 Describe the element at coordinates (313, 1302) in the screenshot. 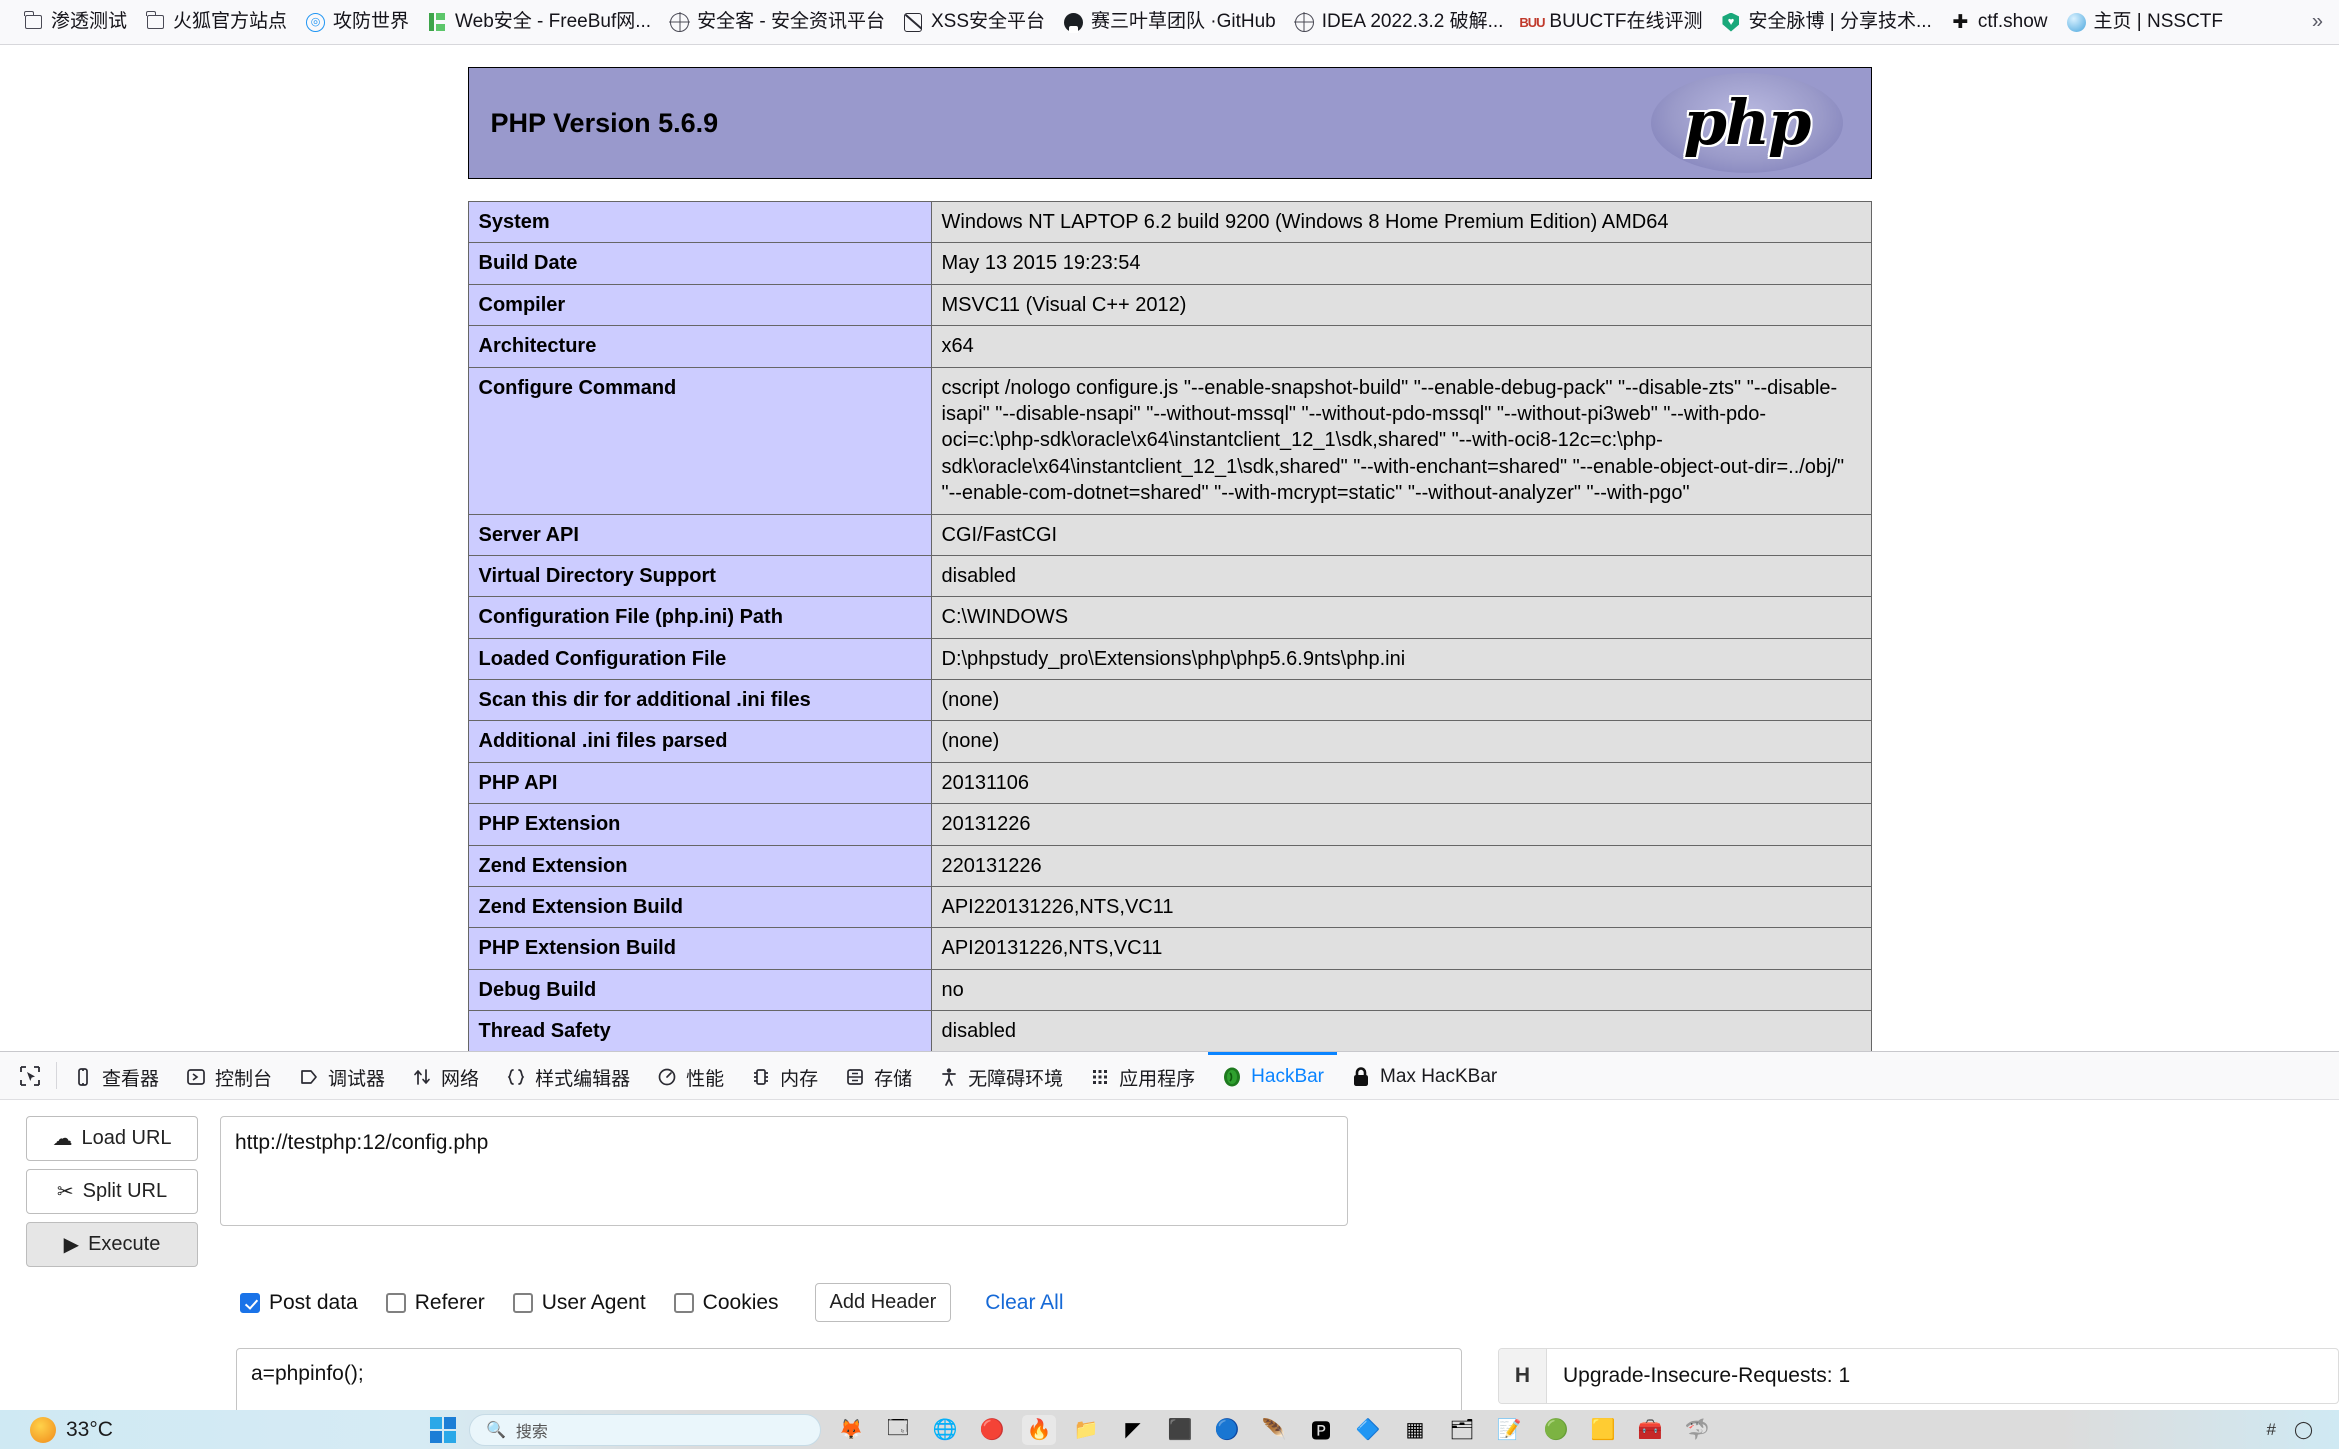

I see `checkbox-post-data-label: Post data` at that location.